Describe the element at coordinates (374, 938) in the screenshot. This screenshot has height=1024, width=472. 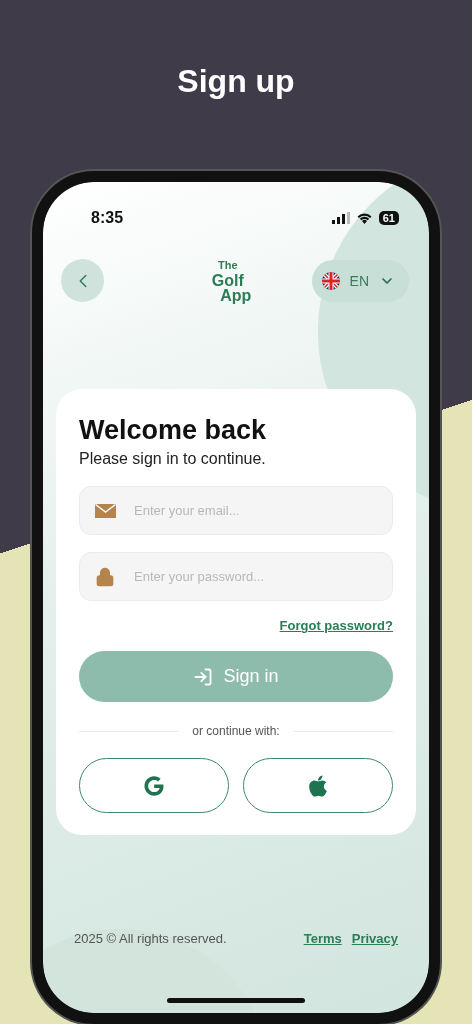
I see `footer-link: Privacy` at that location.